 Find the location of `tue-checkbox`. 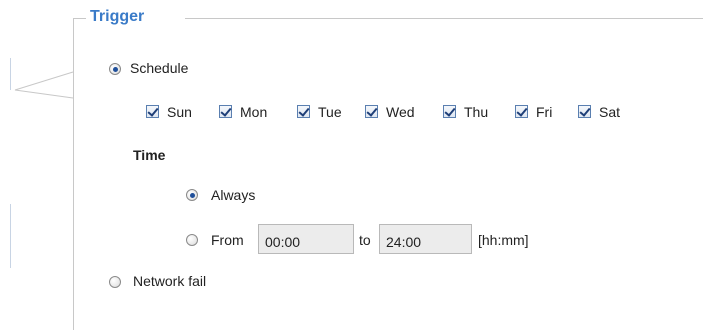

tue-checkbox is located at coordinates (303, 111).